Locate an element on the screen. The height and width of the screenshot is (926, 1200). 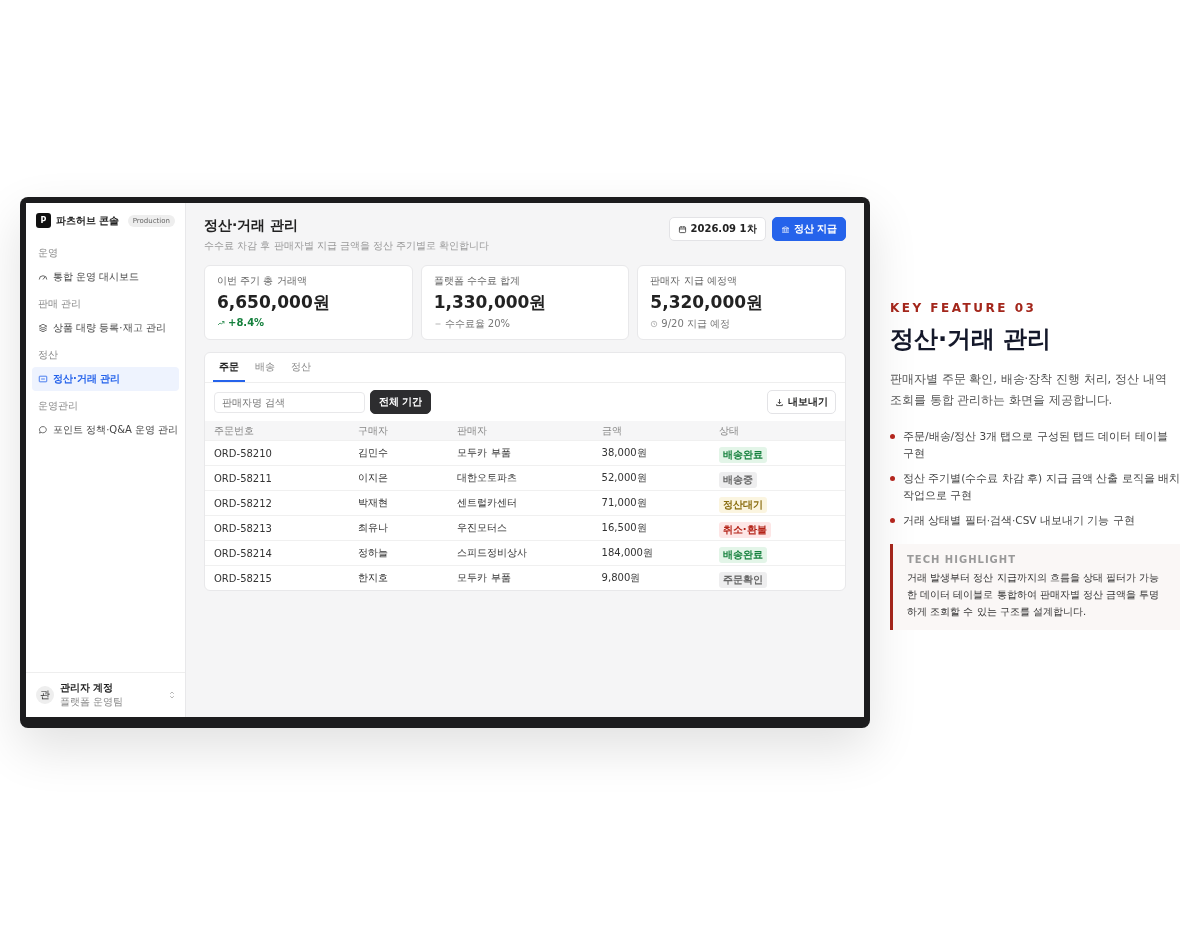
feature-description: 판매자별 주문 확인, 배송·장착 진행 처리, 정산 내역 조회를 통합 관리하는 화면을 제공합니다. is located at coordinates (1029, 390).